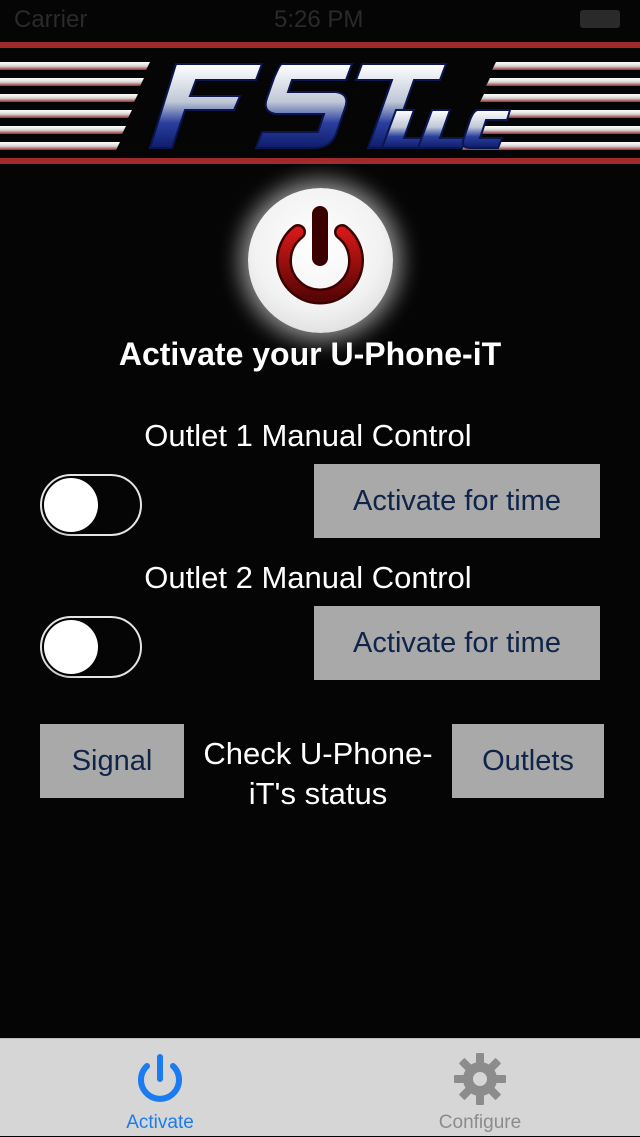 This screenshot has width=640, height=1137. I want to click on activate-title: Activate your U-Phone-iT, so click(310, 354).